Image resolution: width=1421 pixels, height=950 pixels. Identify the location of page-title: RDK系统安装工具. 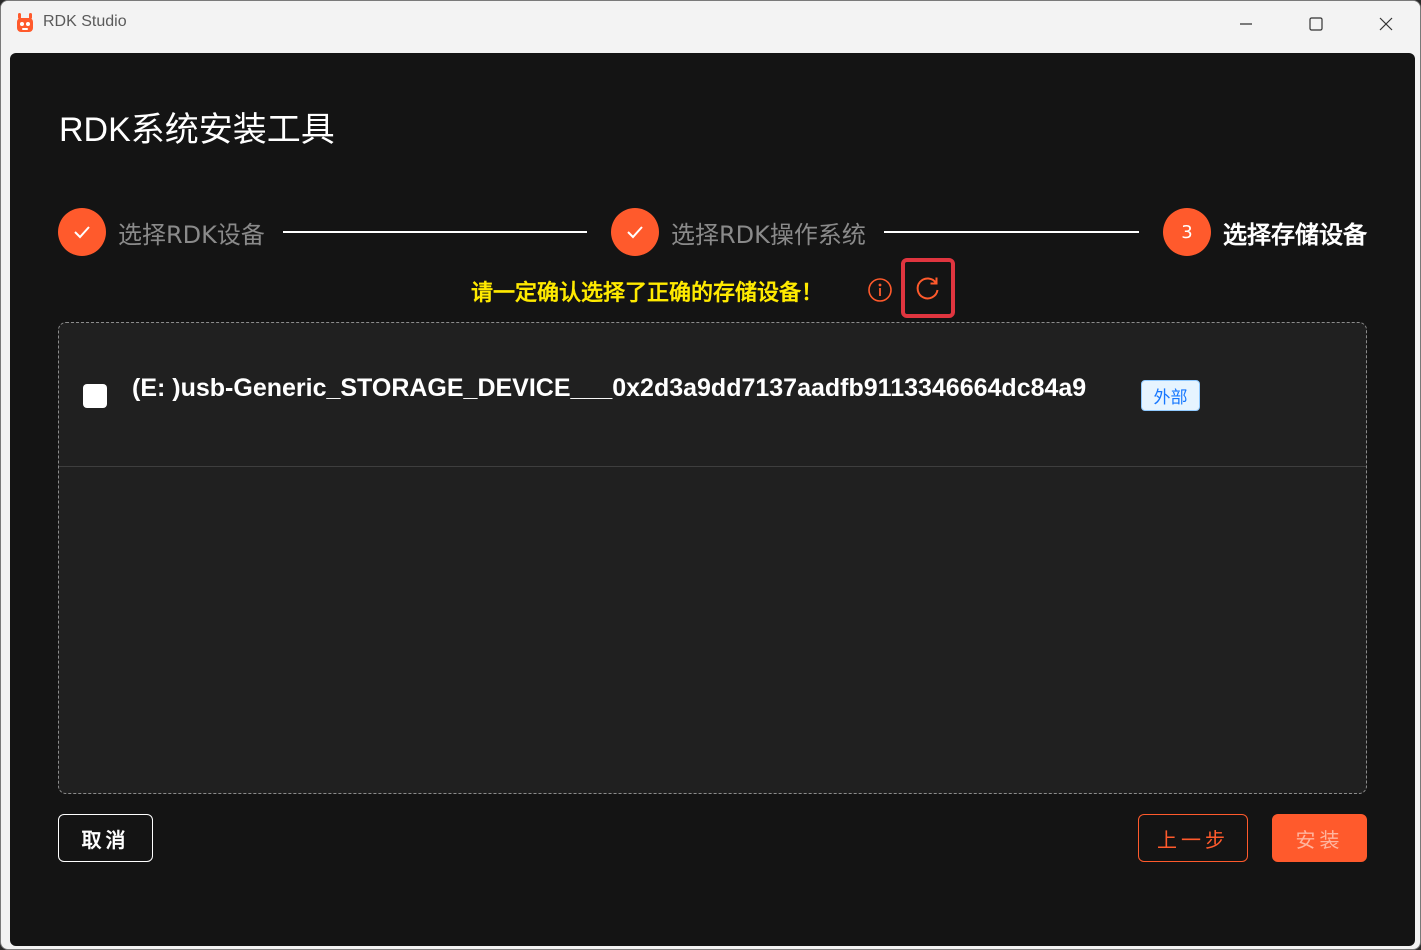
(197, 130).